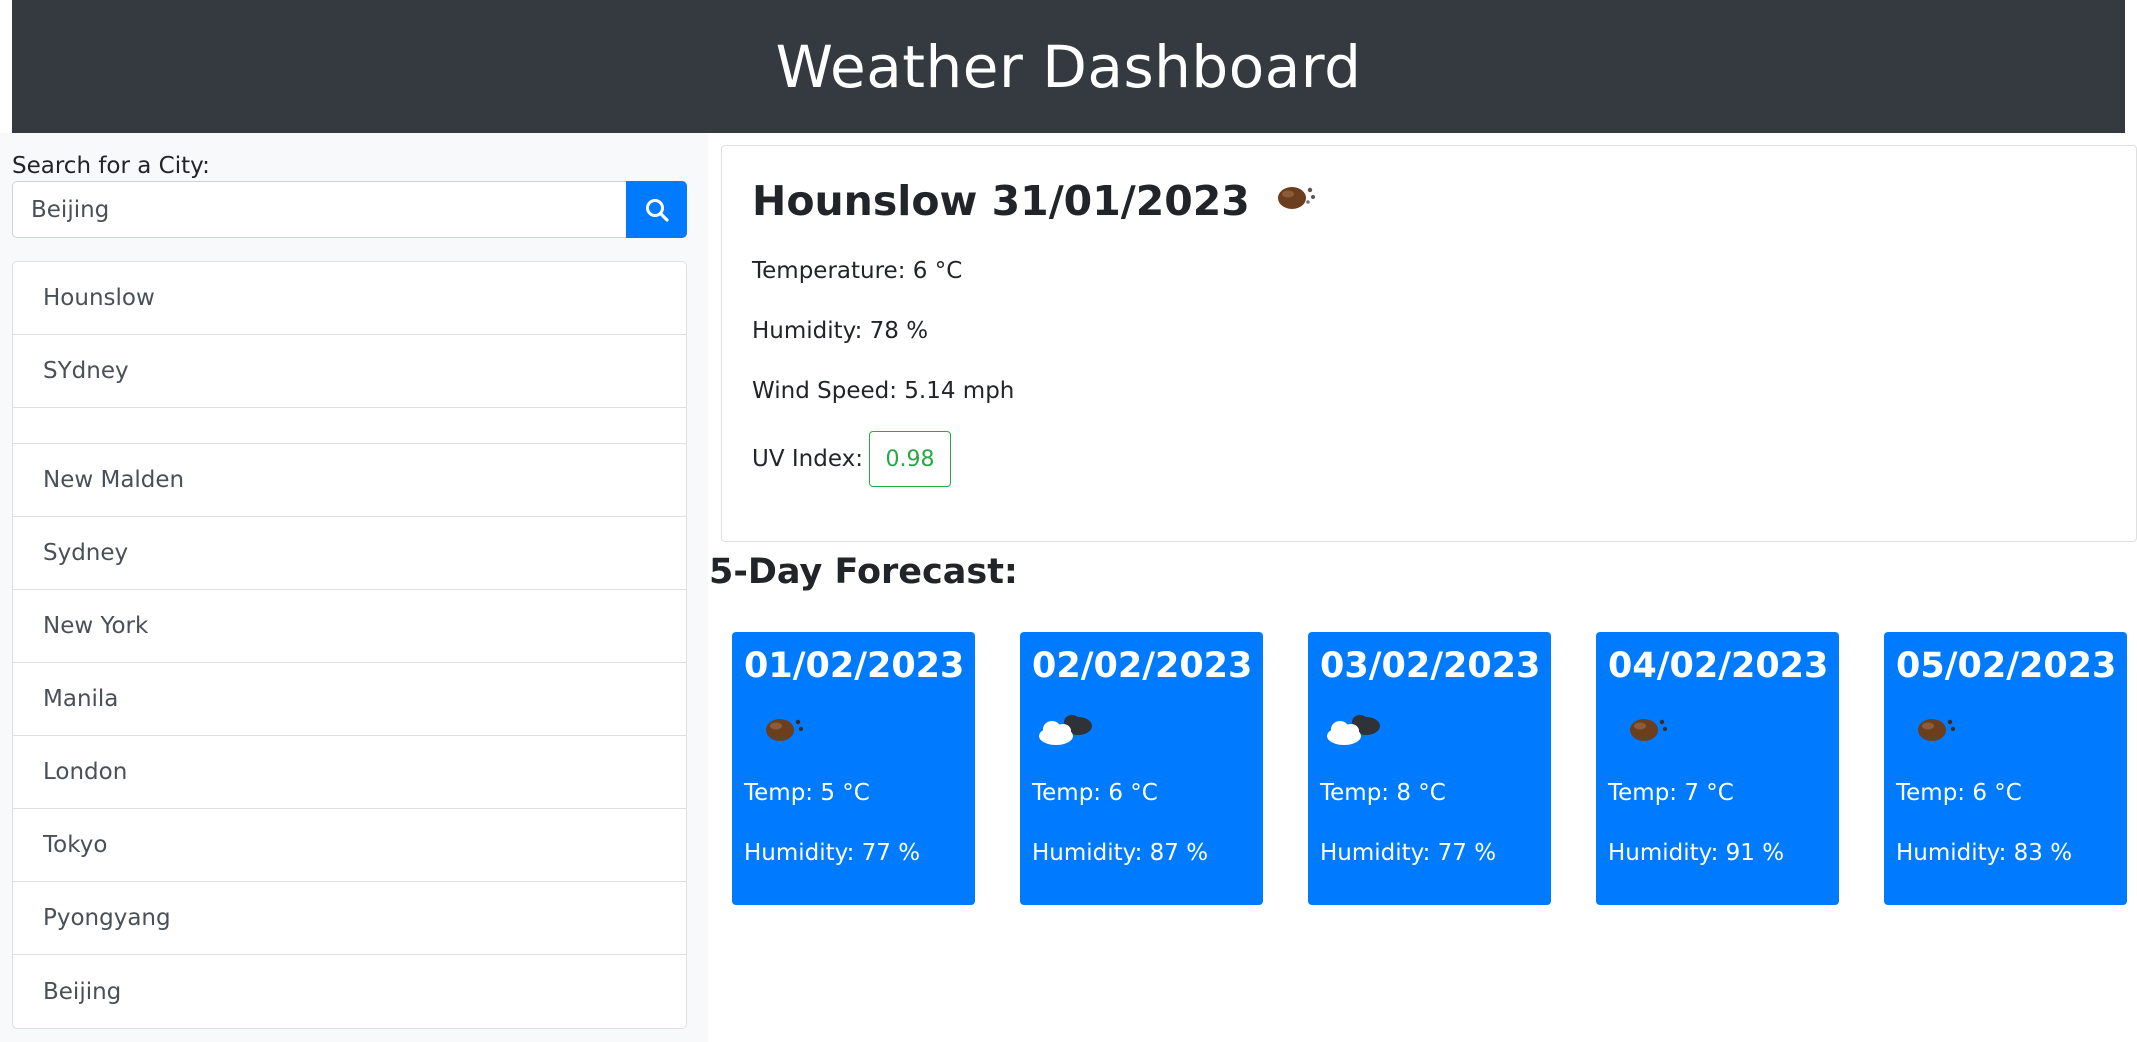 This screenshot has height=1042, width=2137. What do you see at coordinates (1718, 666) in the screenshot?
I see `forecast-date: 04/02/2023` at bounding box center [1718, 666].